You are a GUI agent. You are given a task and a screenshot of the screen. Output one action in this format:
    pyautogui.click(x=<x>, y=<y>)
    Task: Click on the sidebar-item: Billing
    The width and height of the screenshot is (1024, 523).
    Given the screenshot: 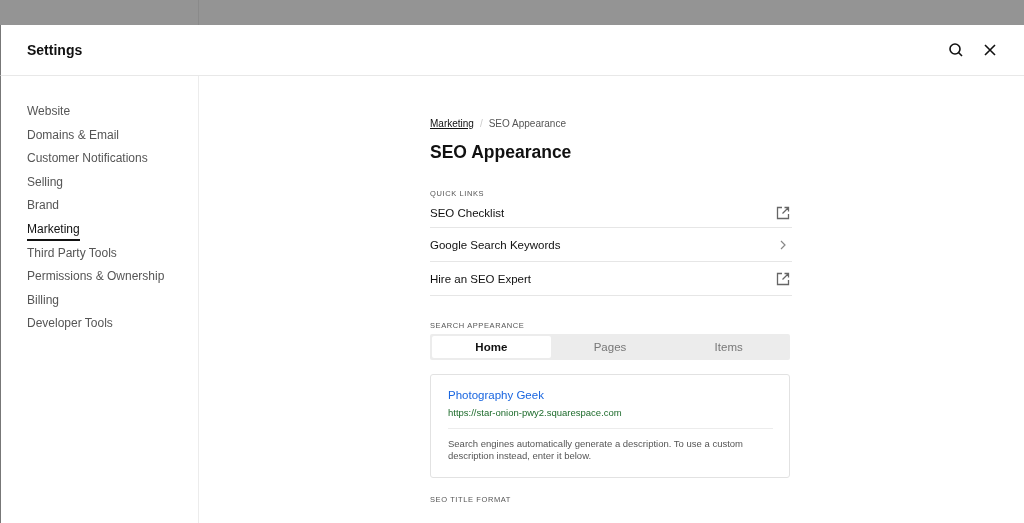 What is the action you would take?
    pyautogui.click(x=43, y=302)
    